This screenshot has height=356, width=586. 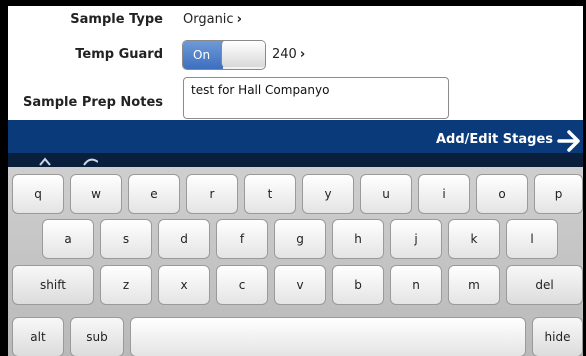 I want to click on sample-type-selector: Organic ›, so click(x=212, y=19).